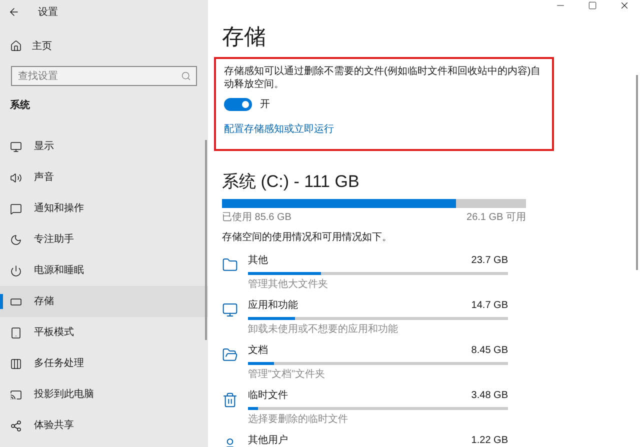 The image size is (640, 447). I want to click on columns-icon, so click(16, 364).